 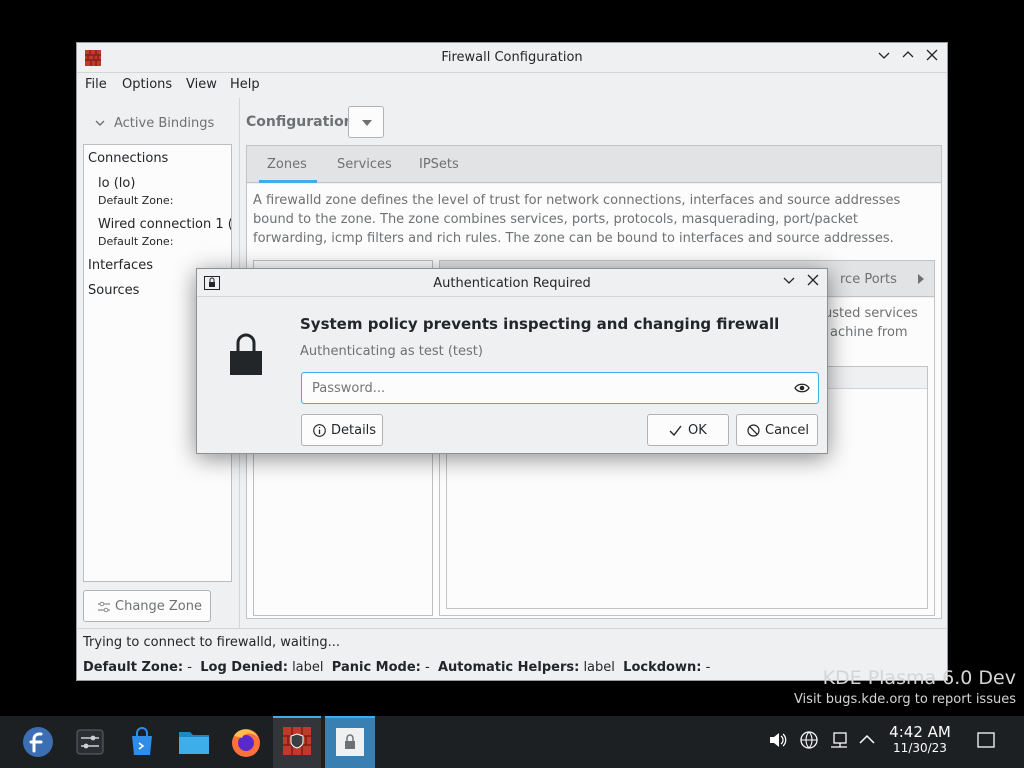 What do you see at coordinates (319, 430) in the screenshot?
I see `info-icon` at bounding box center [319, 430].